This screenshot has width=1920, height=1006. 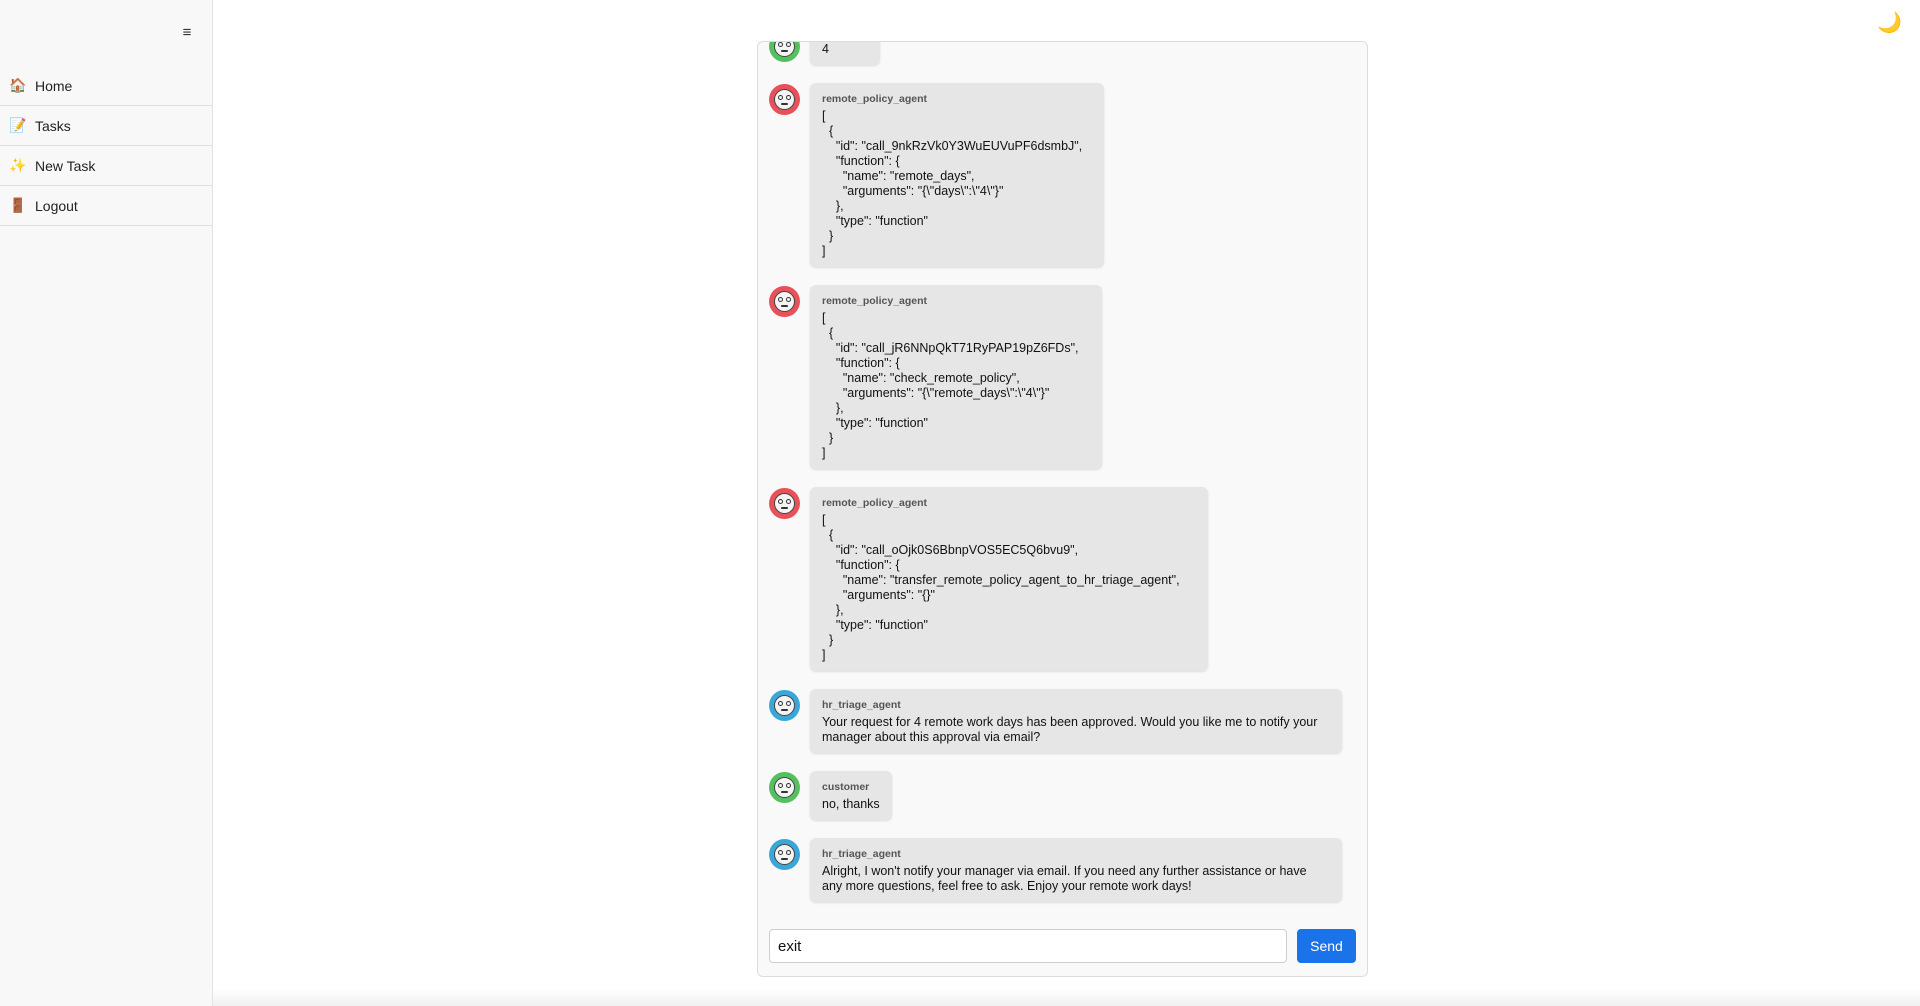 I want to click on message-bubble: 4, so click(x=845, y=53).